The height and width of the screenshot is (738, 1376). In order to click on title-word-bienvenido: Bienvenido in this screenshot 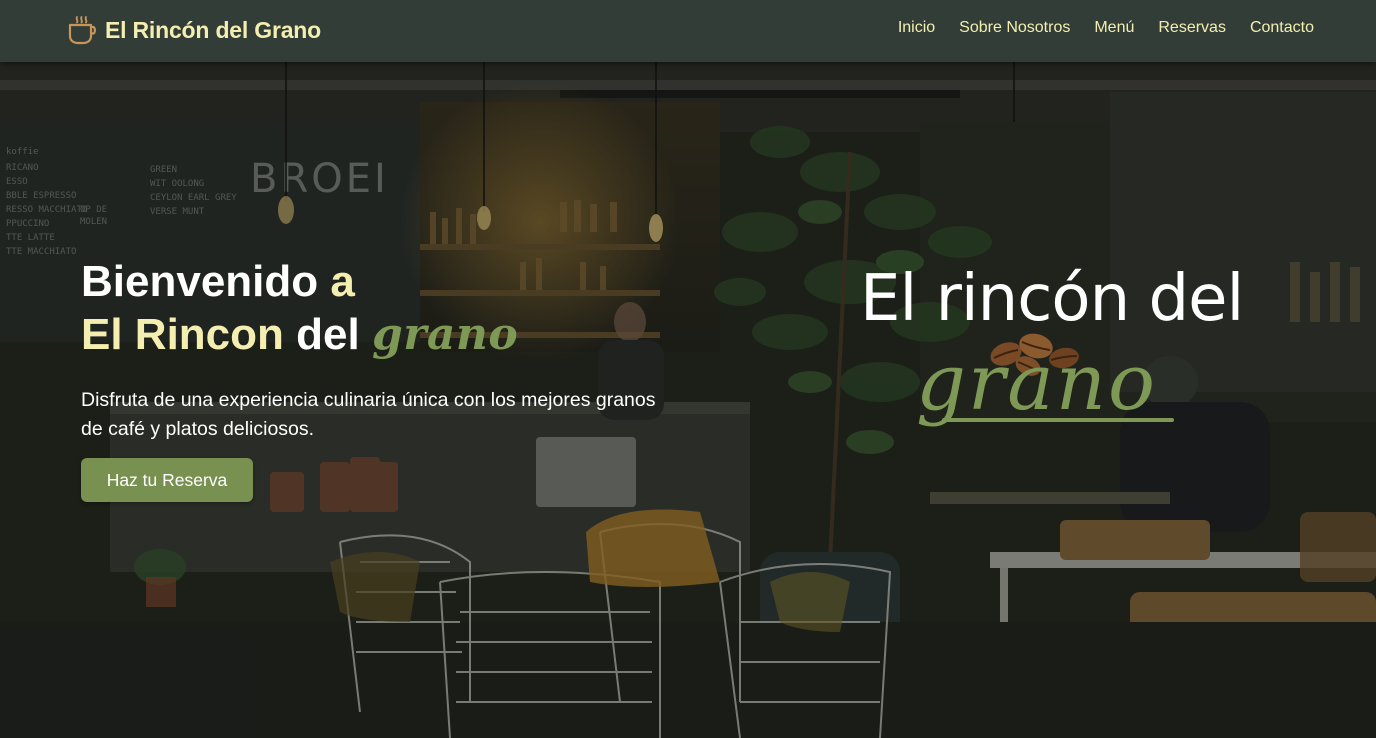, I will do `click(200, 281)`.